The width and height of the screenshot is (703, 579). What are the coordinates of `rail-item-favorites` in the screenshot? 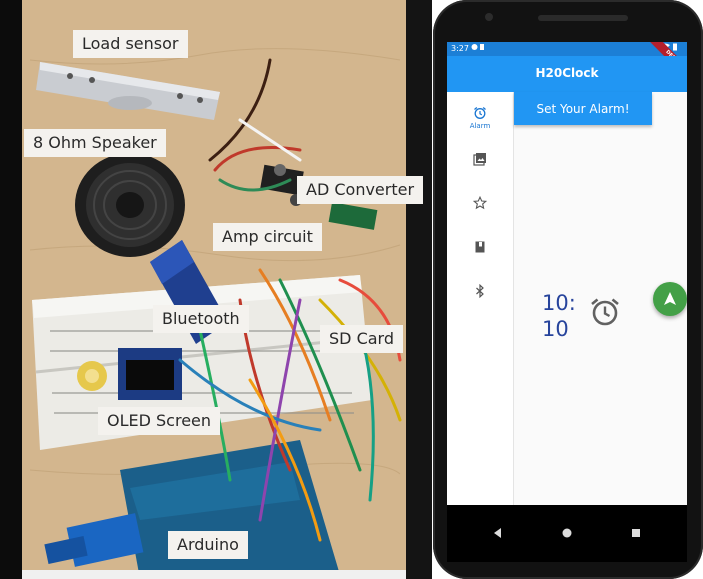 It's located at (480, 208).